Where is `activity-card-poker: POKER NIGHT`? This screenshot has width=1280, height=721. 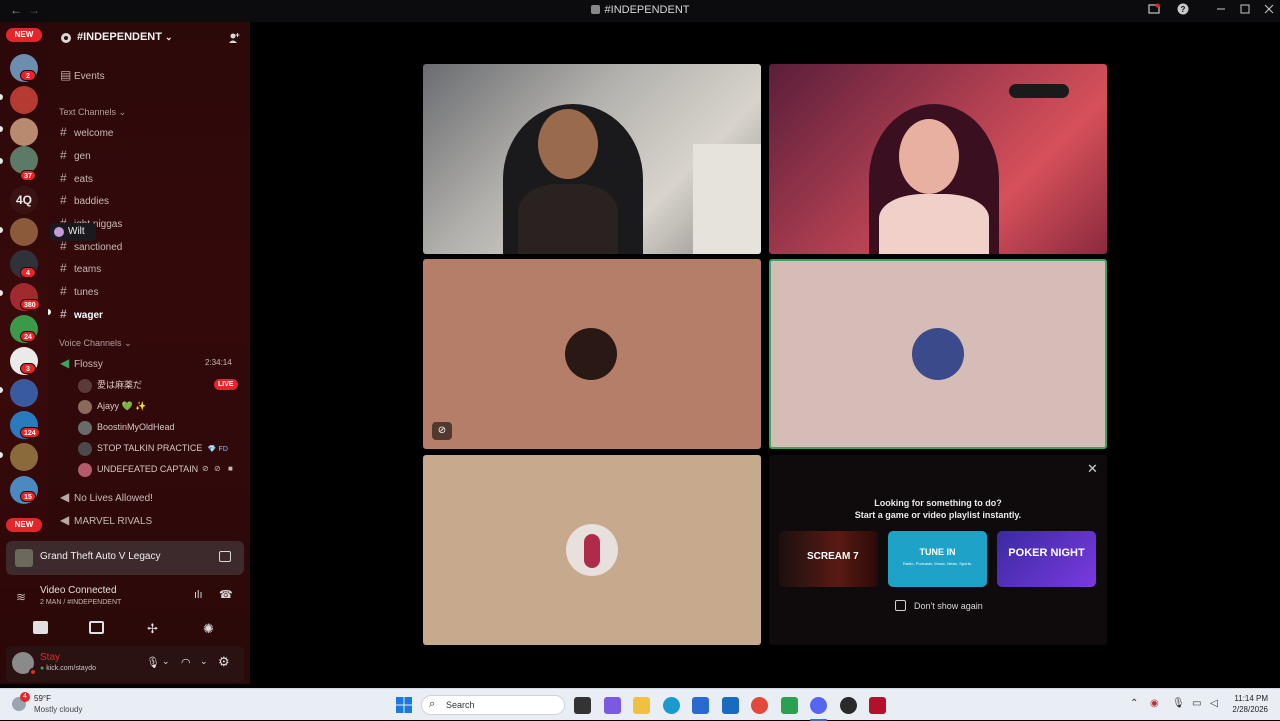 activity-card-poker: POKER NIGHT is located at coordinates (1046, 559).